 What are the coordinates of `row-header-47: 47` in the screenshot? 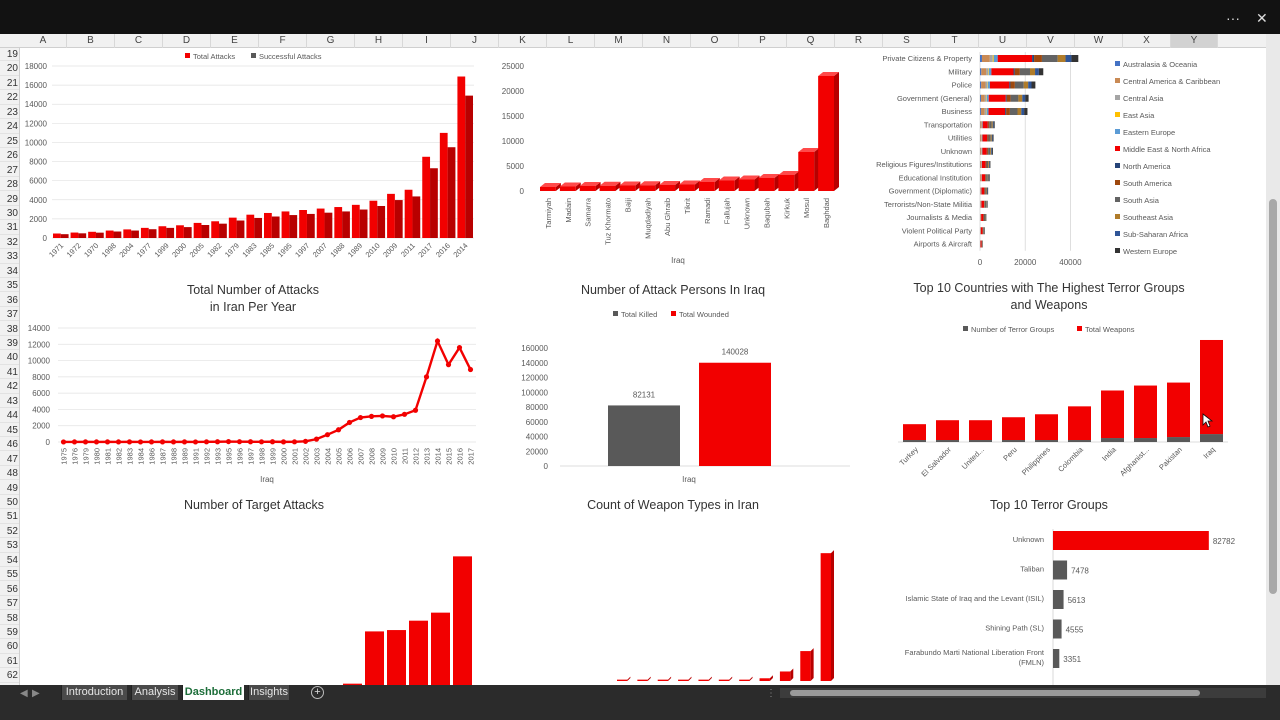 It's located at (9, 459).